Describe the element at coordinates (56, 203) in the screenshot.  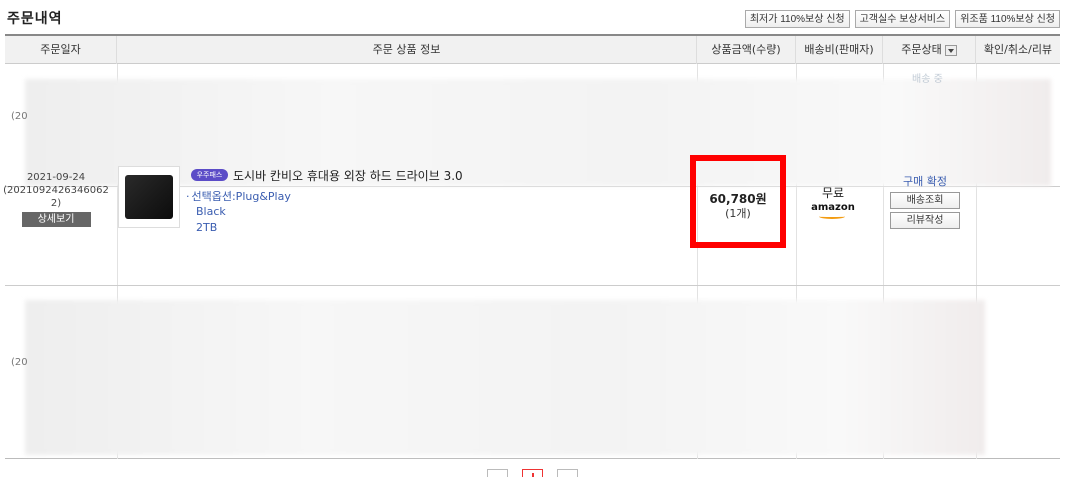
I see `order-number-line2: 2)` at that location.